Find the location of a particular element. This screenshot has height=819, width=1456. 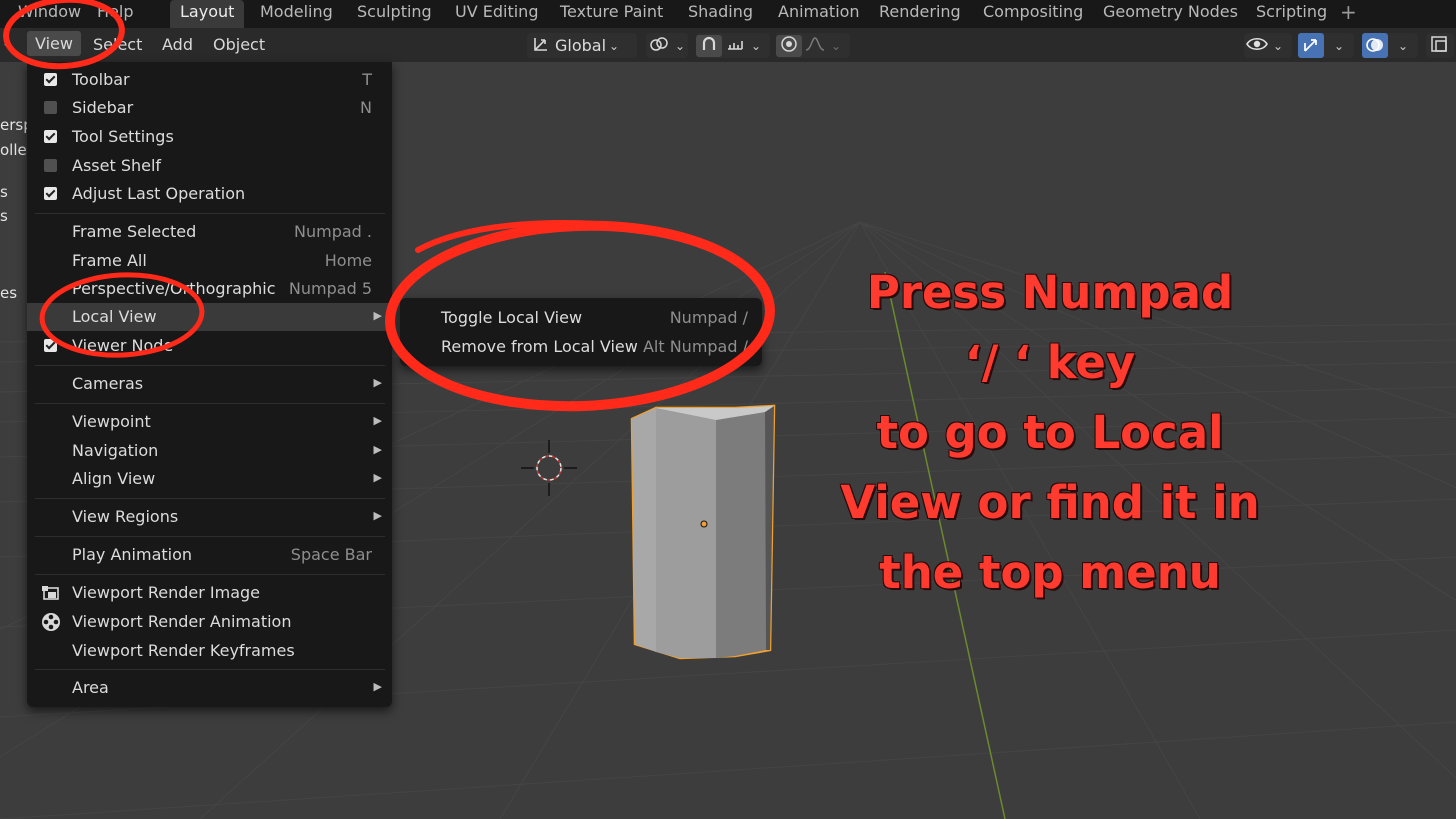

tab-geometry-nodes: Geometry Nodes is located at coordinates (1170, 14).